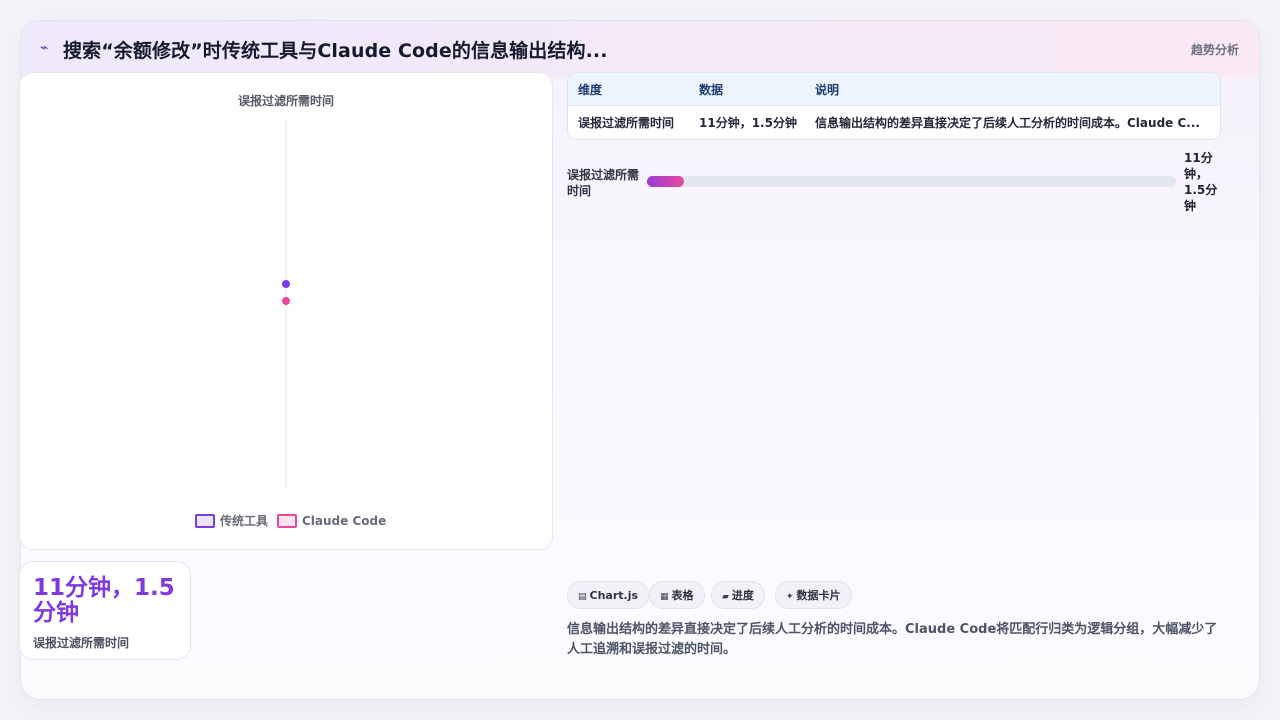 The height and width of the screenshot is (720, 1280). Describe the element at coordinates (603, 183) in the screenshot. I see `progress-label: 误报过滤所需时间` at that location.